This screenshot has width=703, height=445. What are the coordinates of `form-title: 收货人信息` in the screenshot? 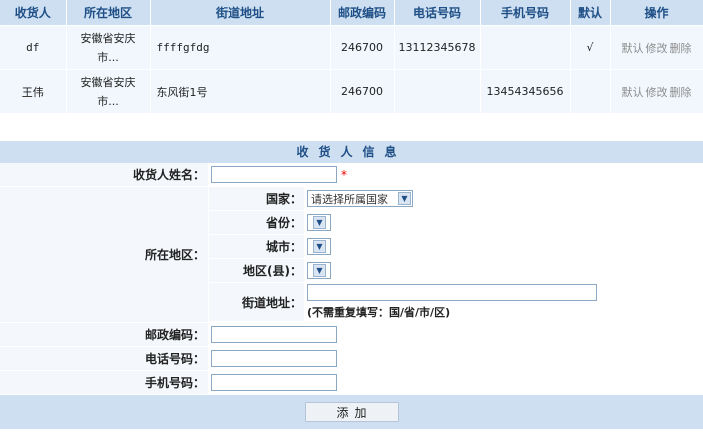 It's located at (351, 152).